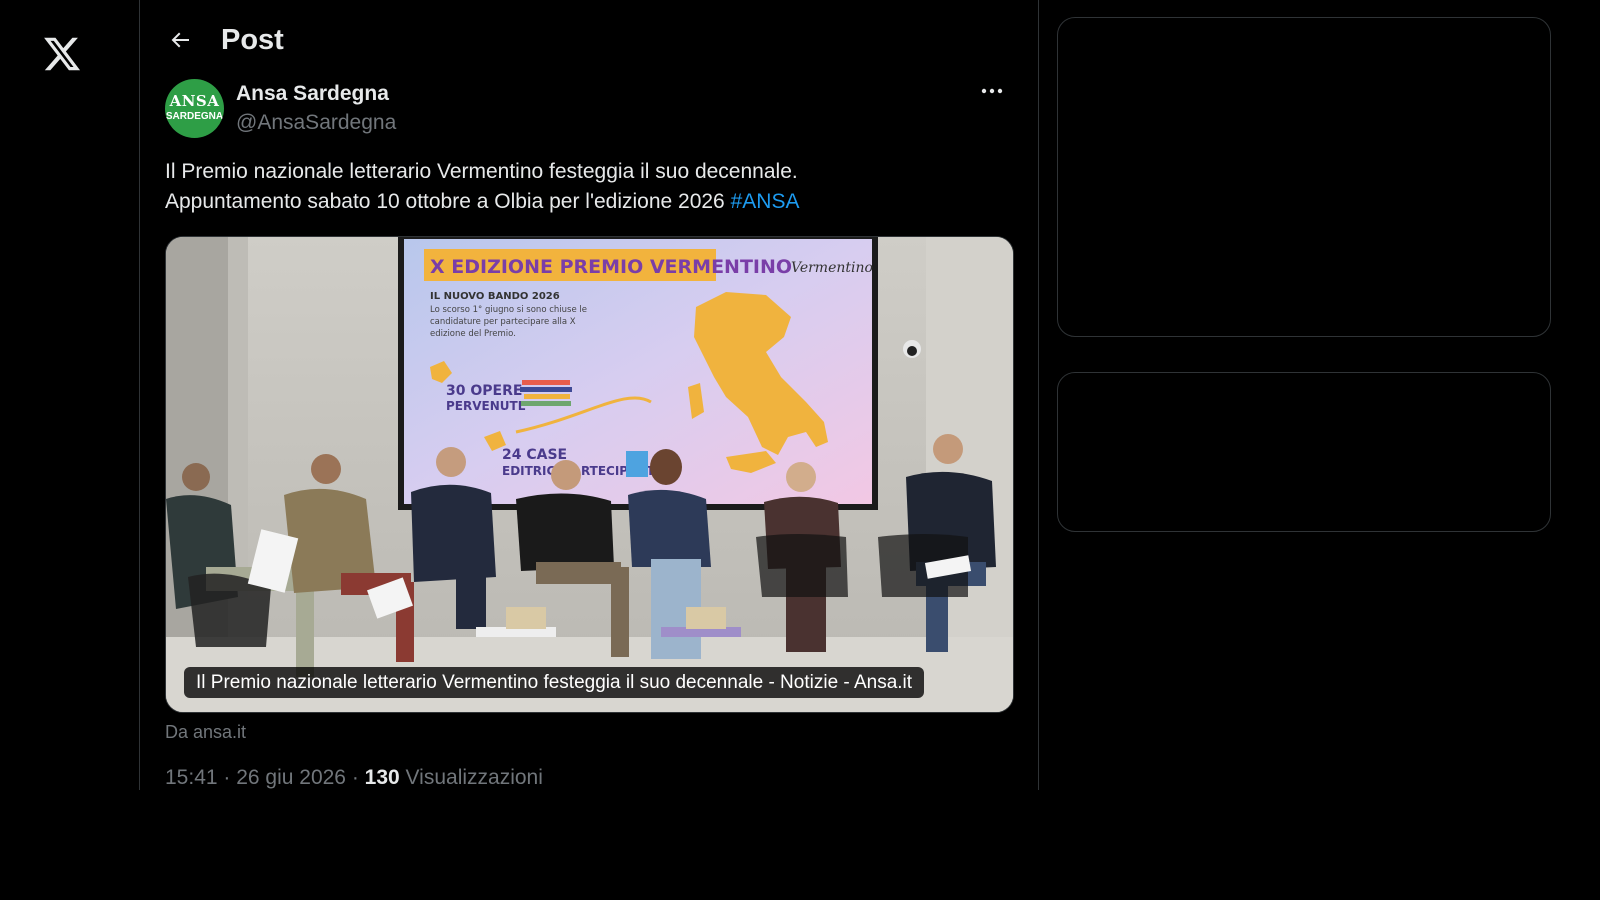  Describe the element at coordinates (508, 310) in the screenshot. I see `screen-bando-text-1: Lo scorso 1° giugno si sono chiuse le` at that location.